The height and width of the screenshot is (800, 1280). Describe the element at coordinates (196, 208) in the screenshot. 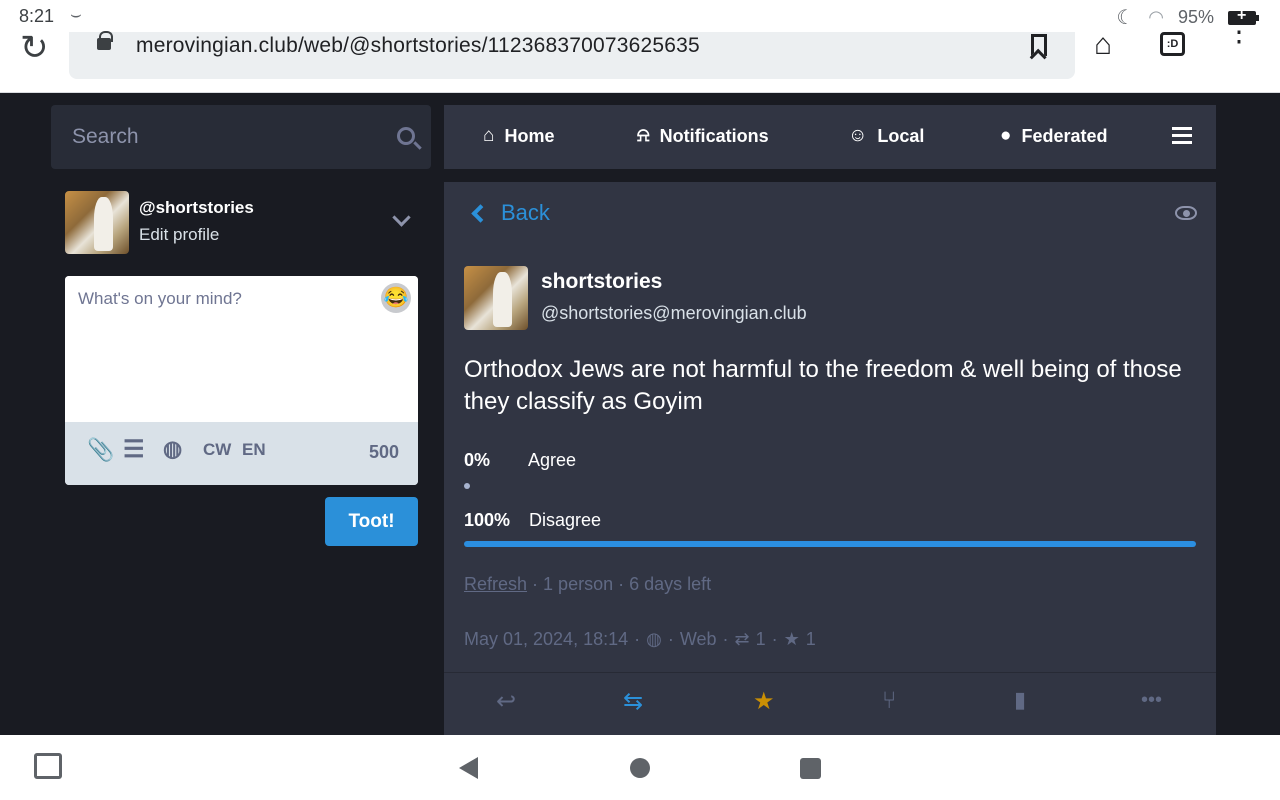

I see `account-handle: @shortstories` at that location.